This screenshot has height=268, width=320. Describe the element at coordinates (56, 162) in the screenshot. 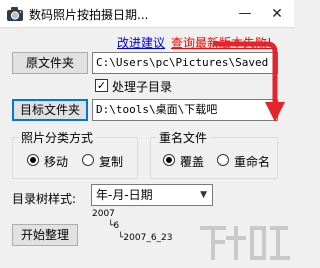

I see `move-radio-label: 移动` at that location.